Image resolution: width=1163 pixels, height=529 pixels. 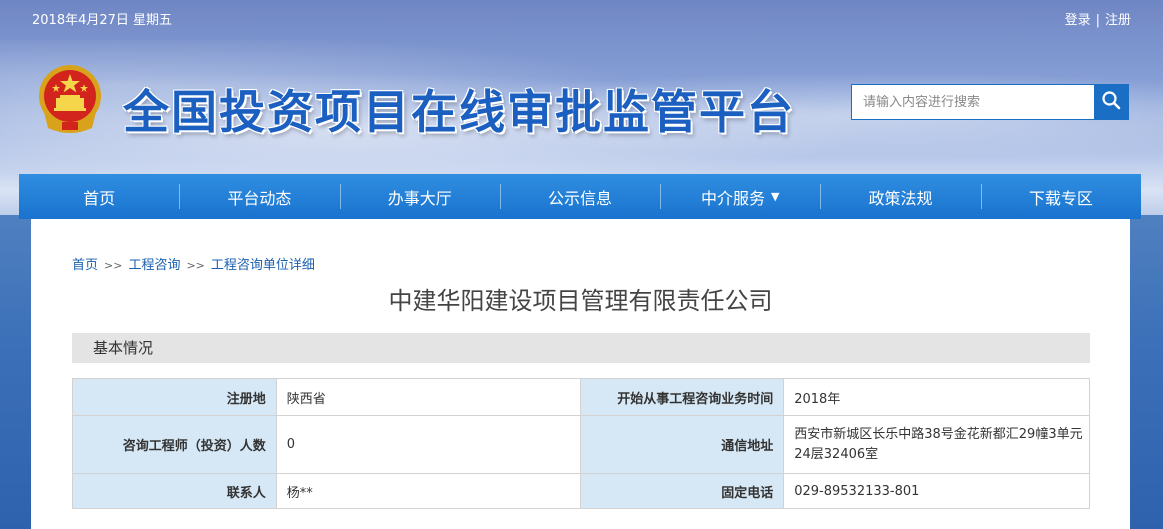 I want to click on main-nav: 首页 平台动态 办事大厅 公示信息 中介服务 ▼ 政策法规 下载专区, so click(x=580, y=196).